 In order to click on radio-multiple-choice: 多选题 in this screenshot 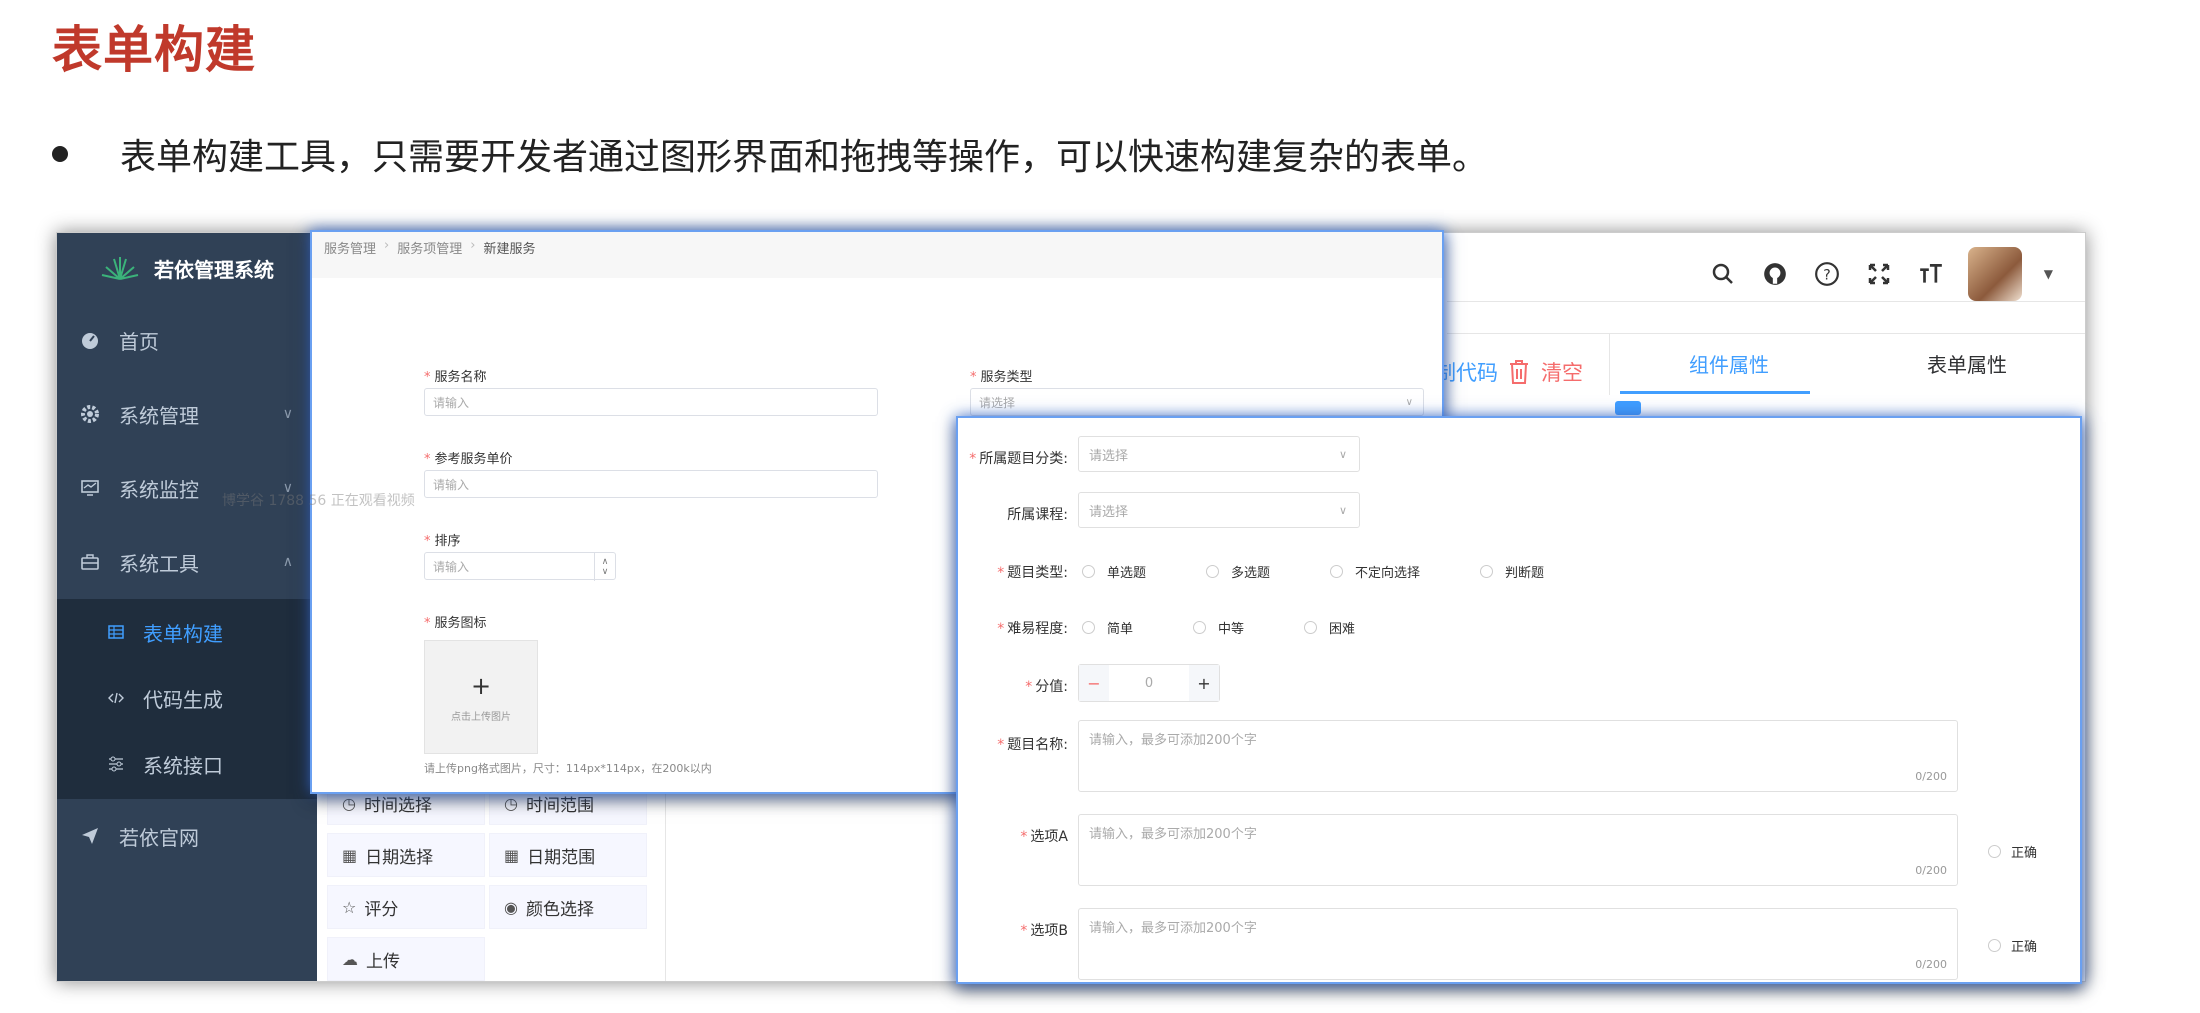, I will do `click(1238, 571)`.